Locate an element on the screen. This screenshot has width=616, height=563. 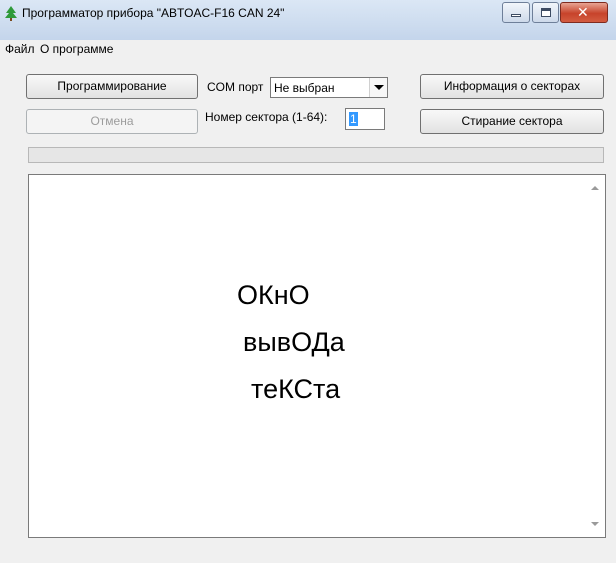
maximize-icon is located at coordinates (546, 12).